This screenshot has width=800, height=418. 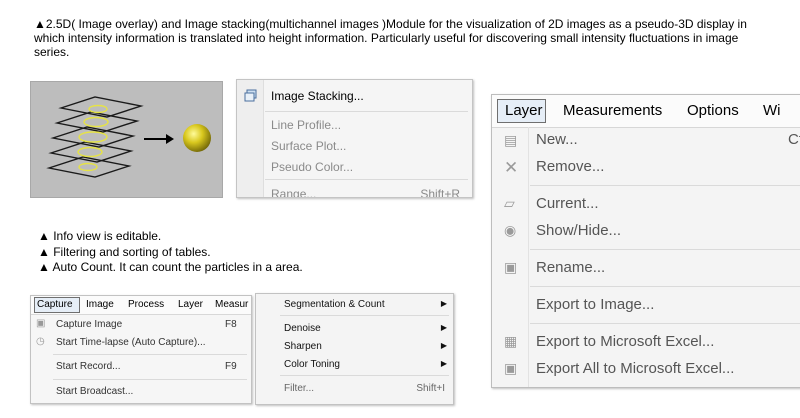 What do you see at coordinates (354, 388) in the screenshot?
I see `menu-item-filter: Filter... Shift+I` at bounding box center [354, 388].